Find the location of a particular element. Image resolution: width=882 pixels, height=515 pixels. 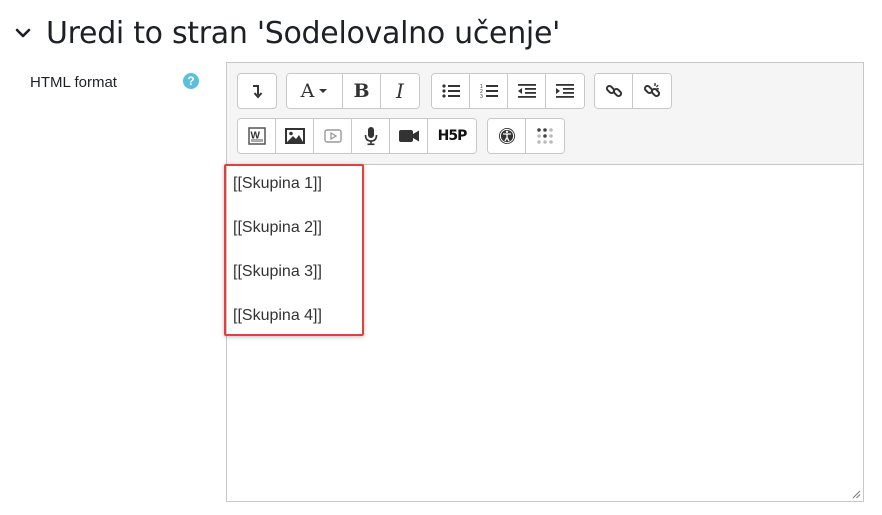

field-label: HTML format is located at coordinates (73, 82).